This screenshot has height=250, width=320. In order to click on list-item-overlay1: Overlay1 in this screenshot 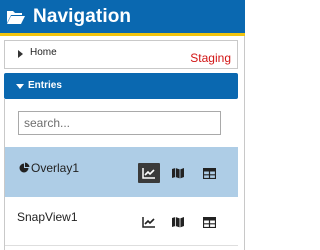, I will do `click(121, 172)`.